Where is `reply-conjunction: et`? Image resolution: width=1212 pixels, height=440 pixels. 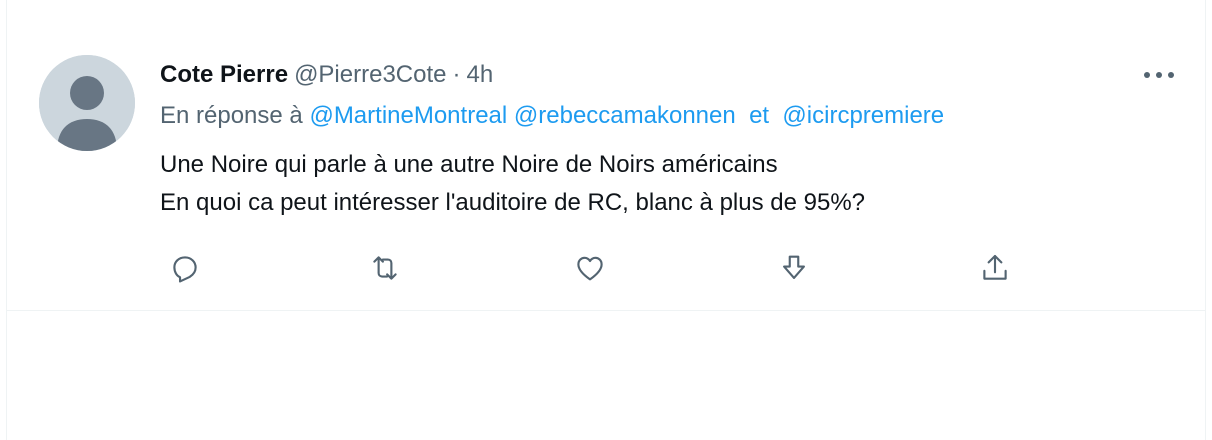 reply-conjunction: et is located at coordinates (759, 115).